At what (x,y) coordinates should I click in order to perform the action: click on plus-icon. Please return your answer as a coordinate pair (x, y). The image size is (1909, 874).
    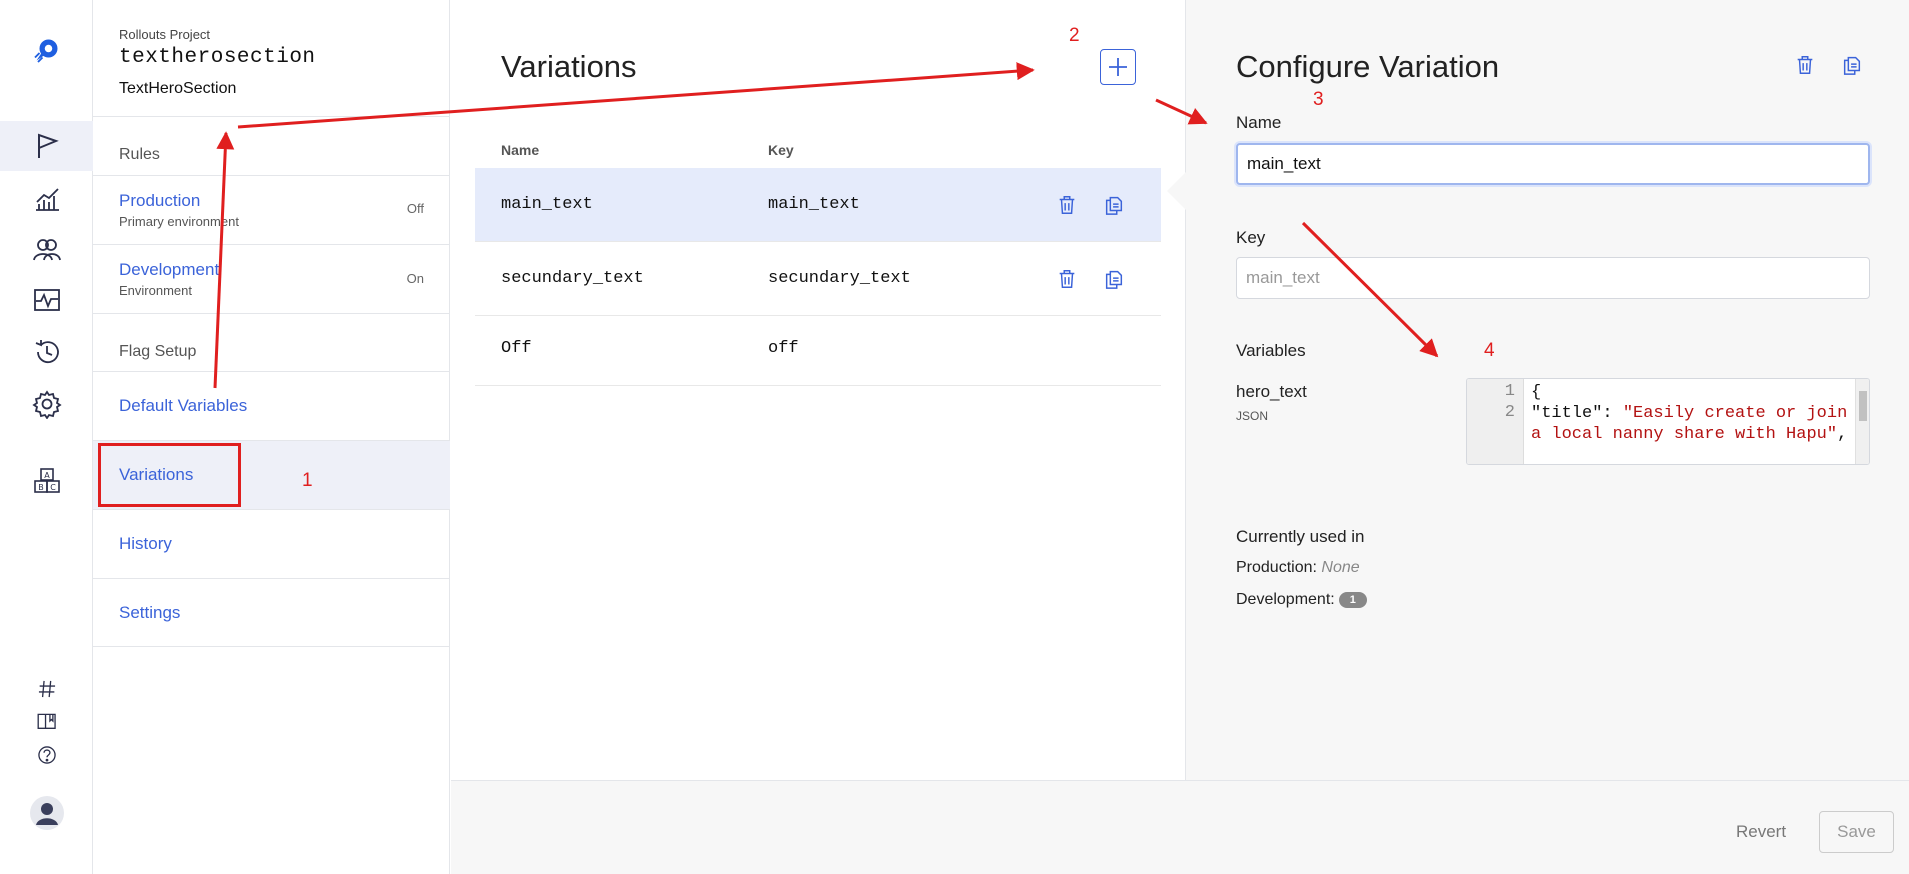
    Looking at the image, I should click on (1118, 67).